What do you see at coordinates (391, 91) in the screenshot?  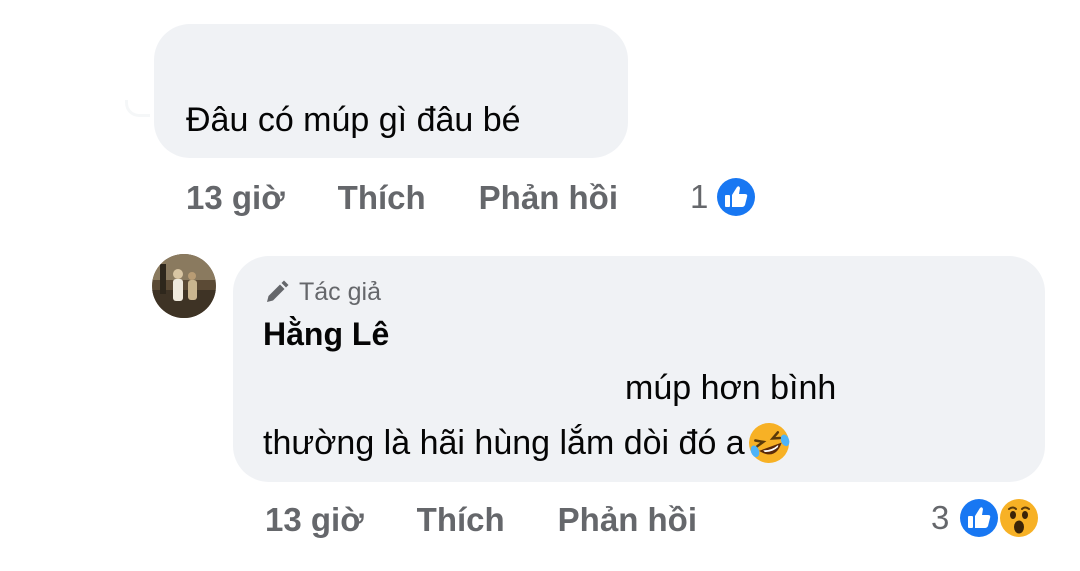 I see `comment-bubble: Đâu có múp gì đâu bé` at bounding box center [391, 91].